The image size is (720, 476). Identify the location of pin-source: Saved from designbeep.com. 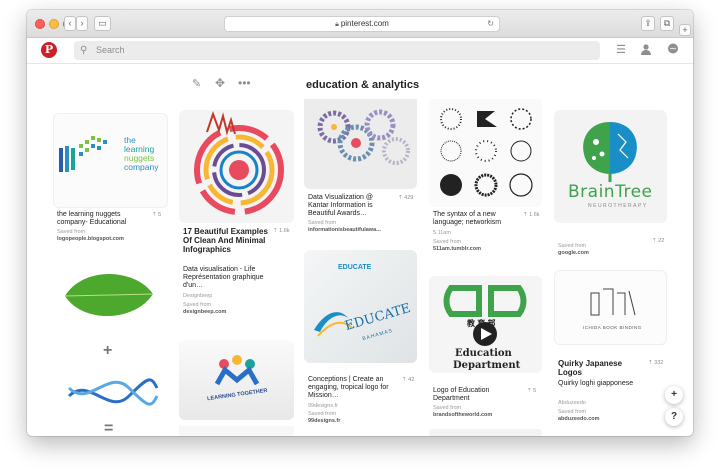
(204, 309).